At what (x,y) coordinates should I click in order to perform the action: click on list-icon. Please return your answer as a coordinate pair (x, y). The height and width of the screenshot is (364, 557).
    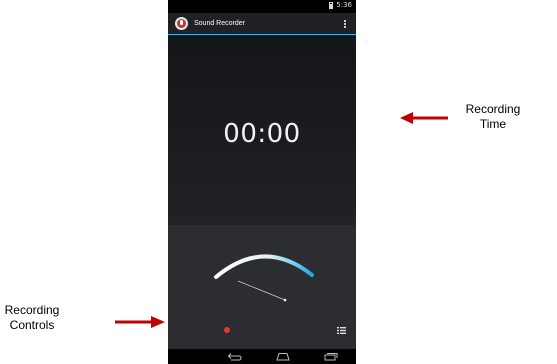
    Looking at the image, I should click on (341, 330).